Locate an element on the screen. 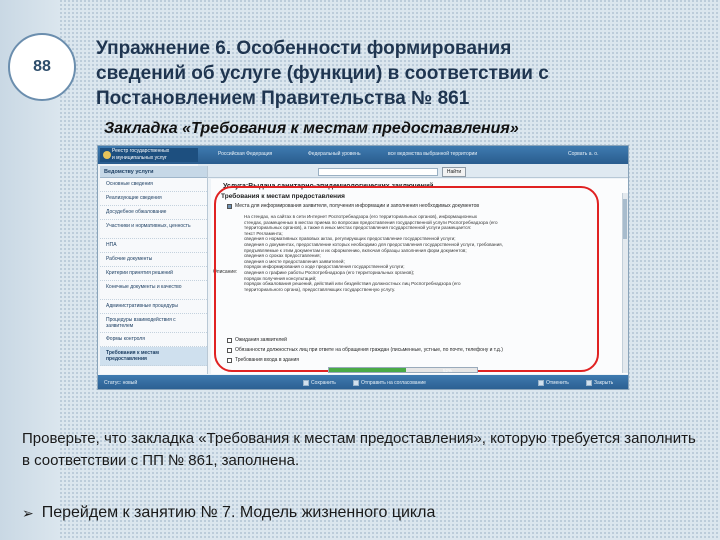 The width and height of the screenshot is (720, 540). nav-federation: Российская Федерация is located at coordinates (245, 154).